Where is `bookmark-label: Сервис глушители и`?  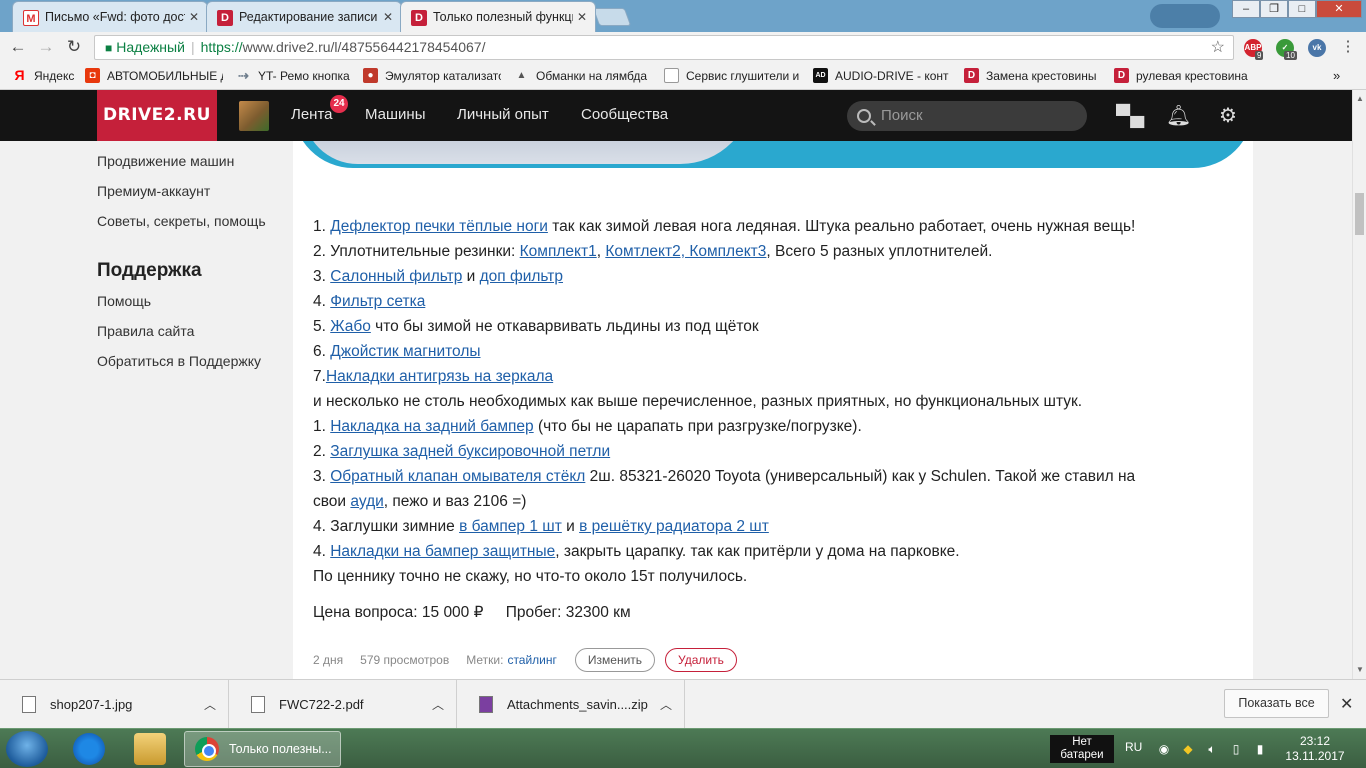 bookmark-label: Сервис глушители и is located at coordinates (743, 75).